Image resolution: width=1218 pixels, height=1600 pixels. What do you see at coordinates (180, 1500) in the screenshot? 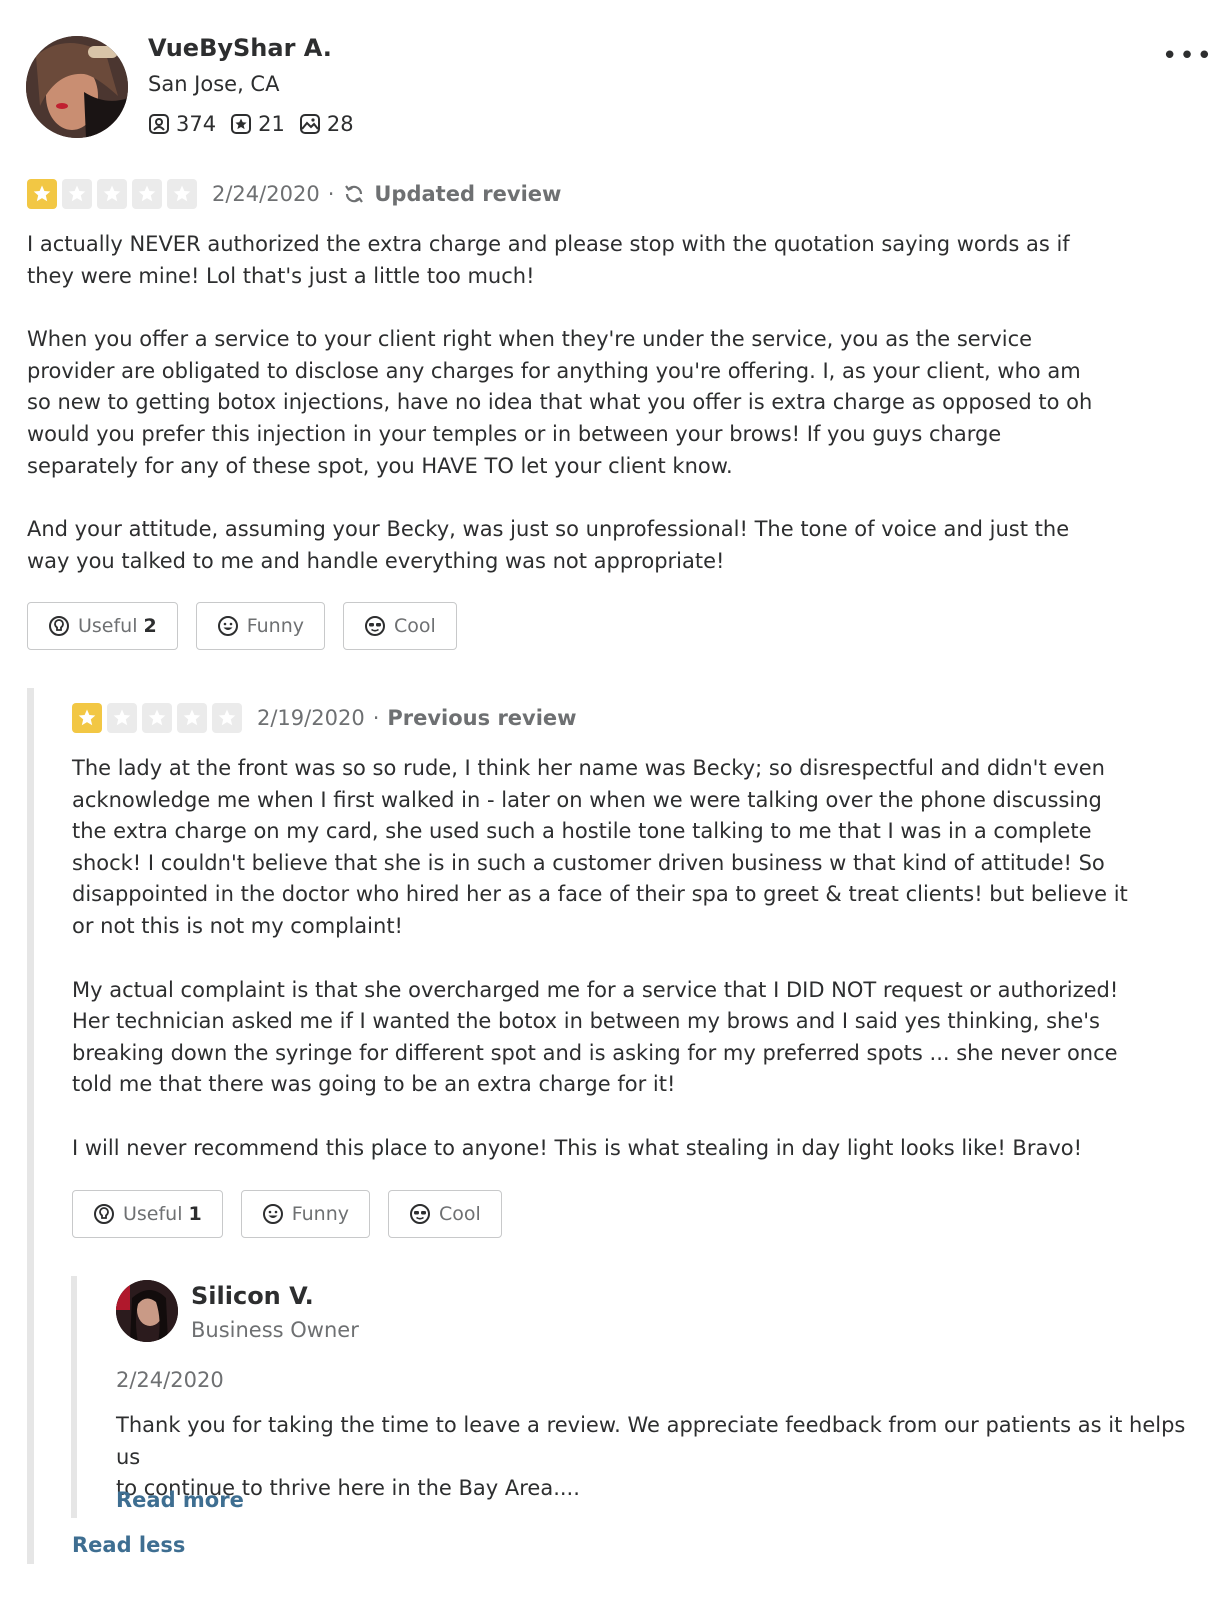
I see `read-more-link: Read more` at bounding box center [180, 1500].